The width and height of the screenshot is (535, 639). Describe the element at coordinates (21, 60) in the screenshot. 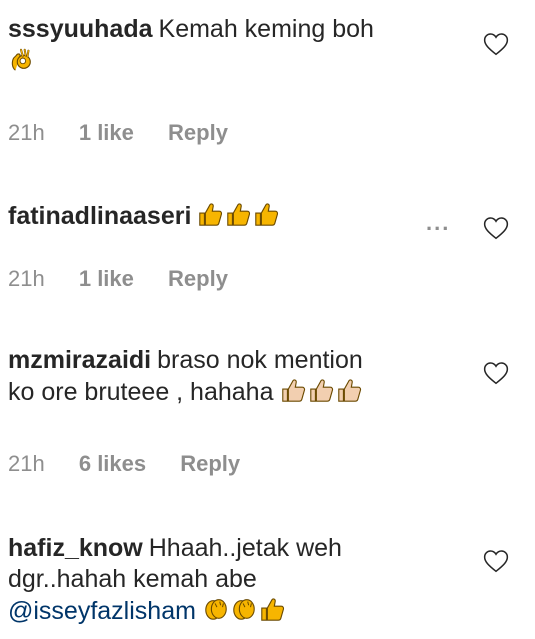

I see `ok-hand-icon` at that location.